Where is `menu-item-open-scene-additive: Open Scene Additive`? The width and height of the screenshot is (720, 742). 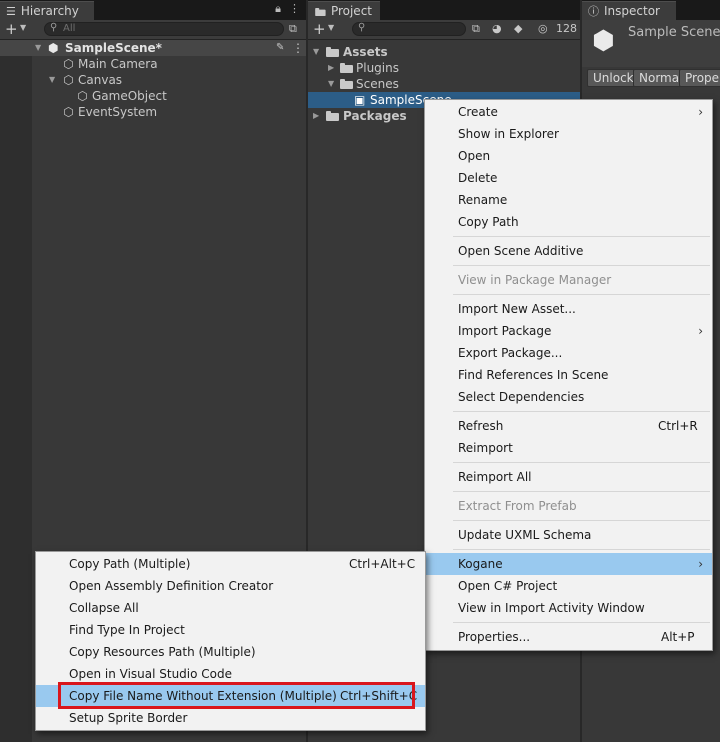 menu-item-open-scene-additive: Open Scene Additive is located at coordinates (568, 251).